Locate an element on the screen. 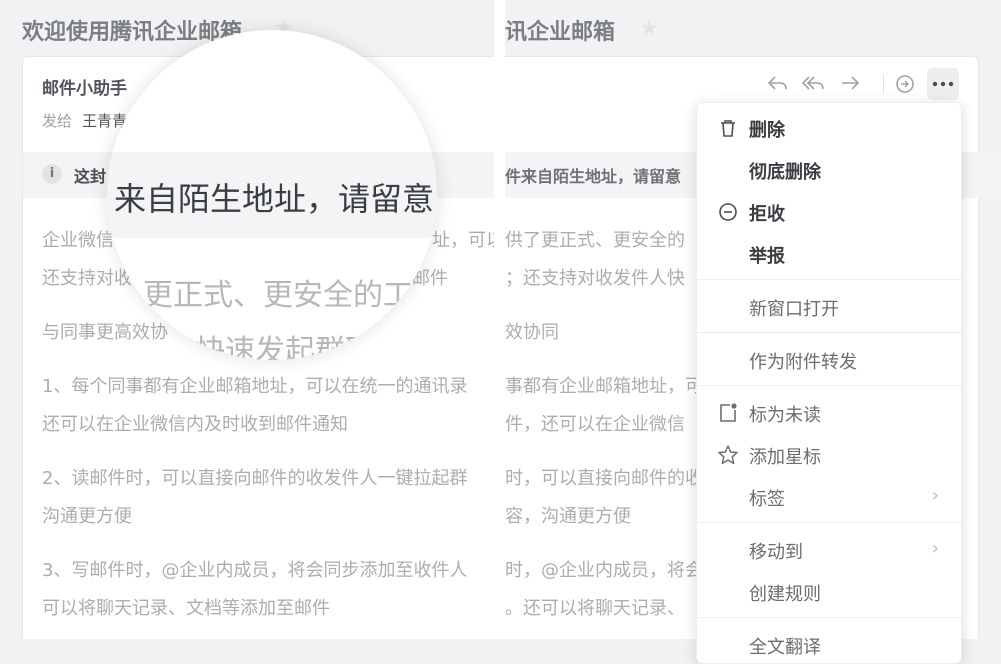 This screenshot has width=1001, height=664. menu-item-tags: 标签 › is located at coordinates (829, 496).